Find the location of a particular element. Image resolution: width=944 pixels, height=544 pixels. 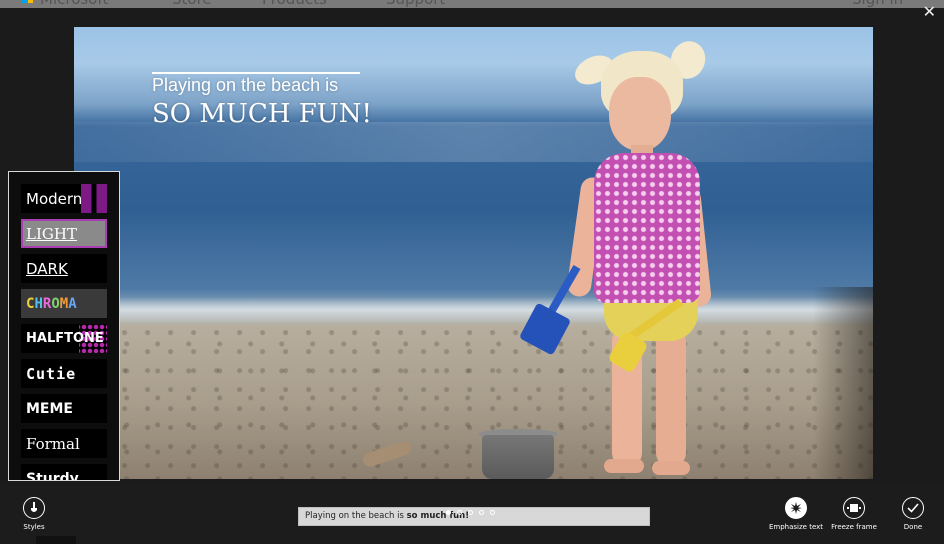

styles-button: Styles is located at coordinates (34, 514).